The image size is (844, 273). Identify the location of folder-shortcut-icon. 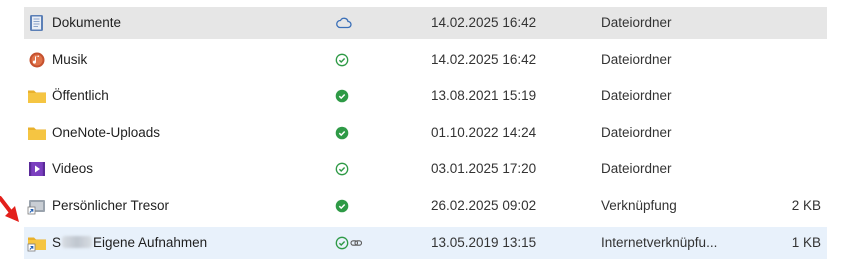
(37, 243).